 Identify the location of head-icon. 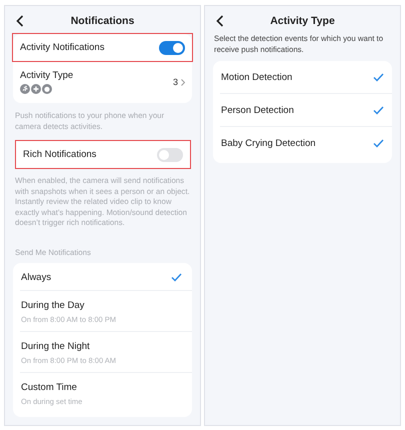
(47, 89).